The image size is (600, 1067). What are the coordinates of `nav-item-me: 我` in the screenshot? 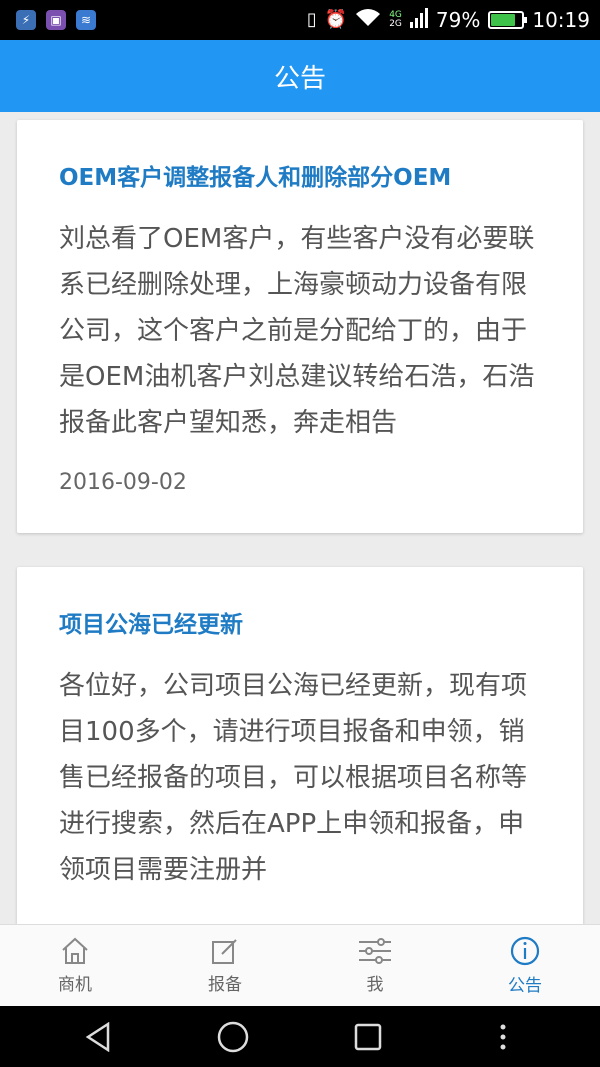 It's located at (375, 965).